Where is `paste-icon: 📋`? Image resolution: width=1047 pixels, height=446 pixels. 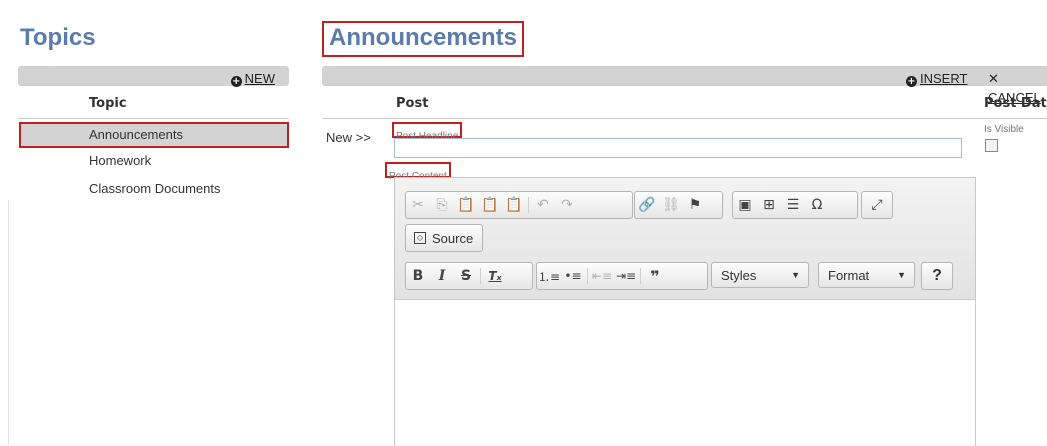
paste-icon: 📋 is located at coordinates (466, 205).